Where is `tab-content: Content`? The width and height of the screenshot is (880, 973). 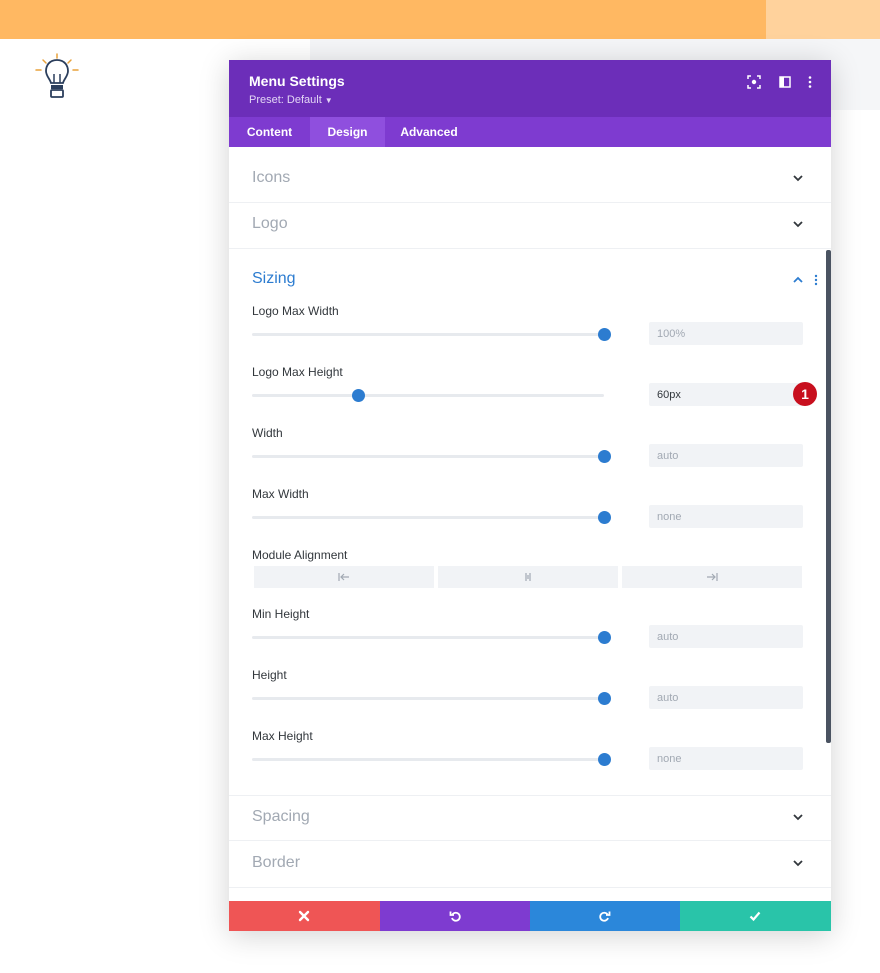
tab-content: Content is located at coordinates (269, 132).